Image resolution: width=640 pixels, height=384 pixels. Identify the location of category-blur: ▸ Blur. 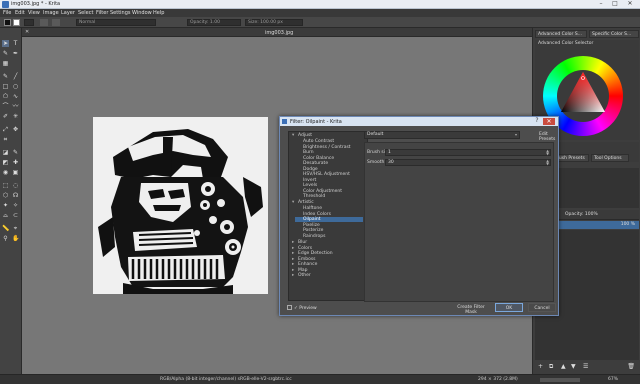
(299, 242).